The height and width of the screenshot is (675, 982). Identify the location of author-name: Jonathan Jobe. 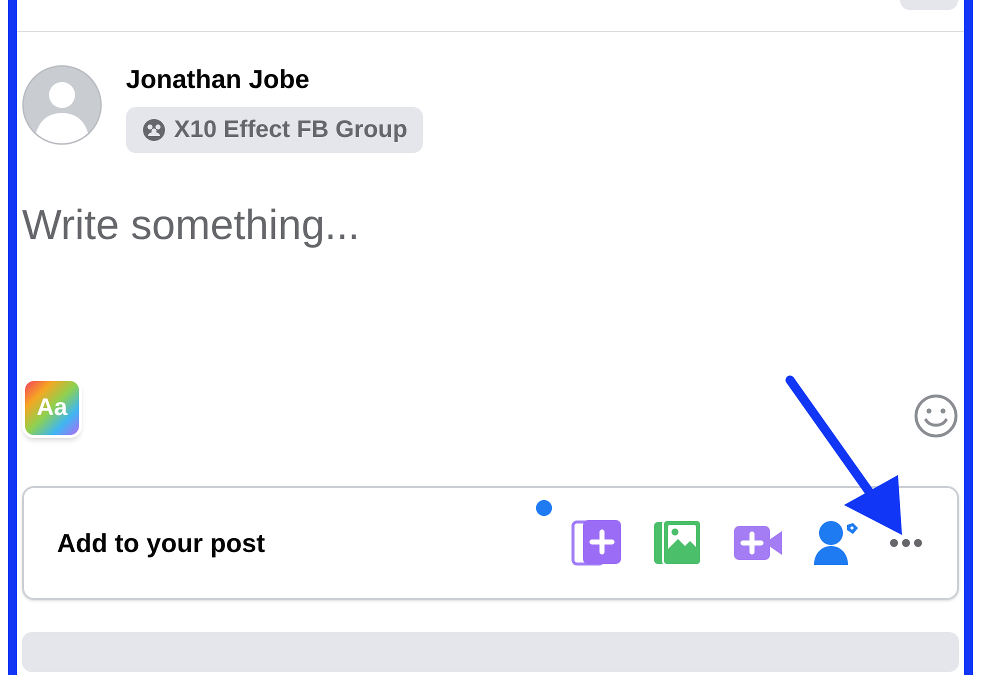
(218, 79).